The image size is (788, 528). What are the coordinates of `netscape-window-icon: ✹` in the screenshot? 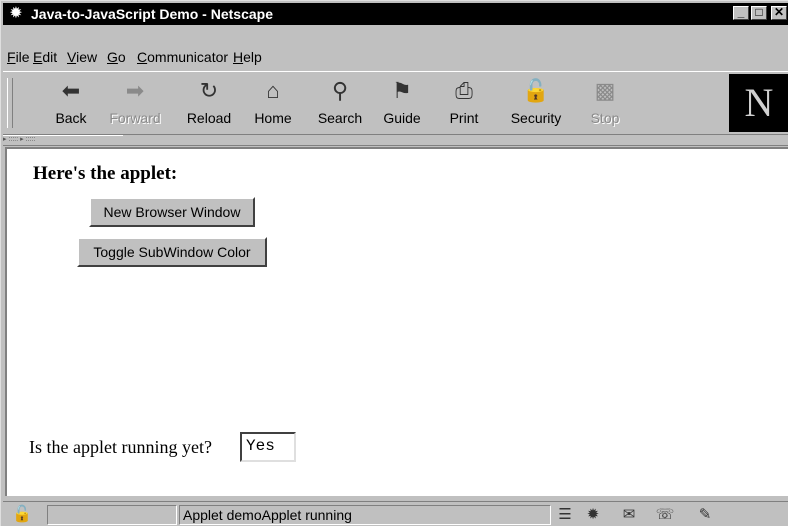 It's located at (16, 13).